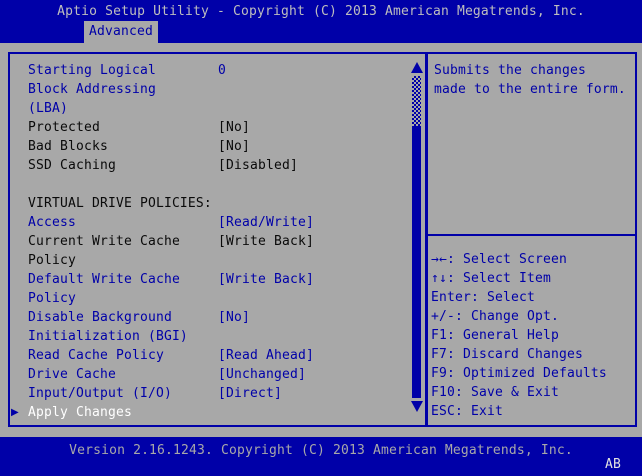  Describe the element at coordinates (495, 335) in the screenshot. I see `shortcut-f1-general-help: F1: General Help` at that location.